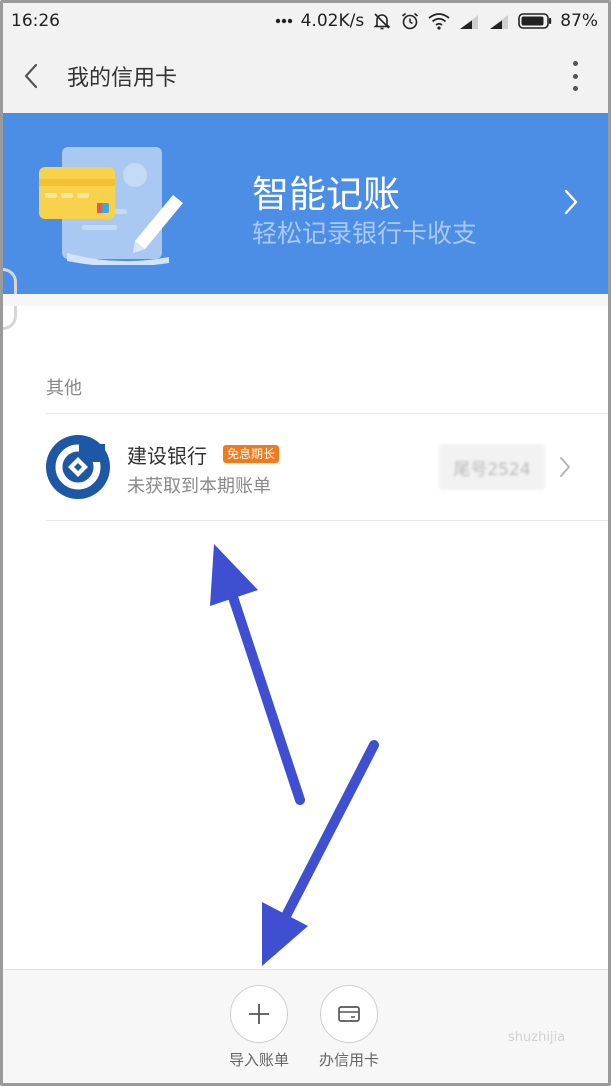  Describe the element at coordinates (410, 21) in the screenshot. I see `alarm-icon` at that location.